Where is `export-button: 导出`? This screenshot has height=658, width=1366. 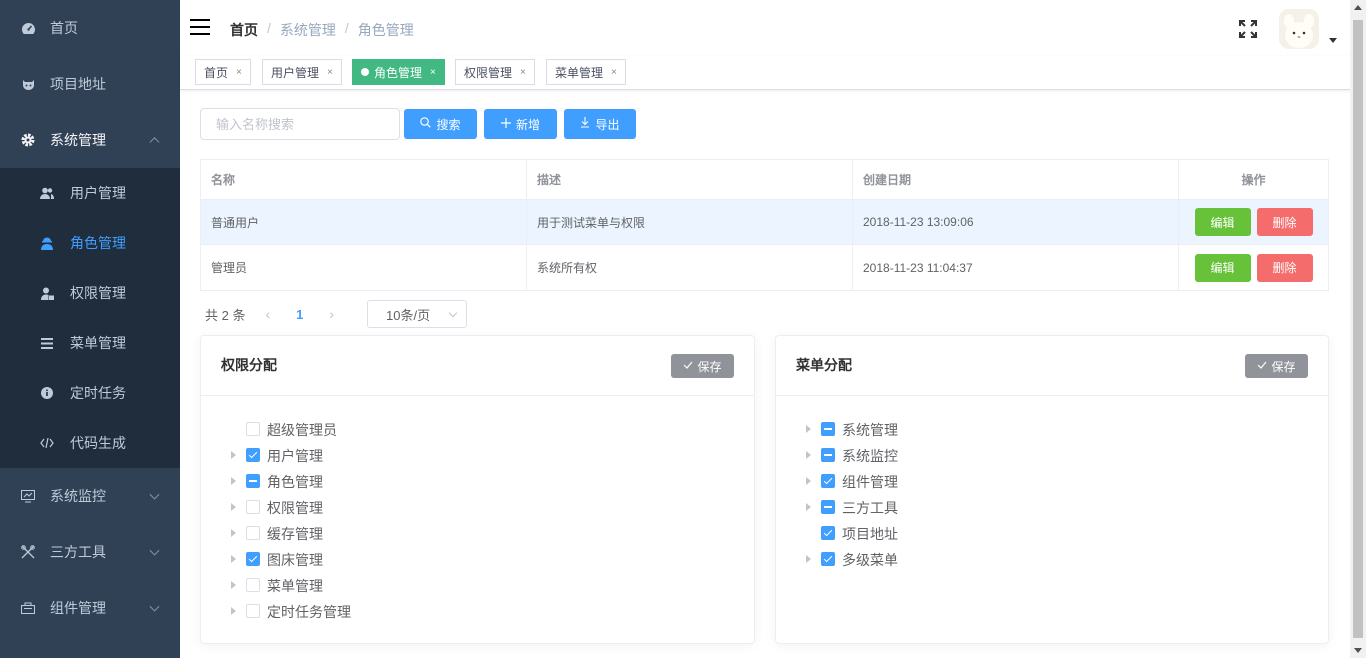 export-button: 导出 is located at coordinates (600, 124).